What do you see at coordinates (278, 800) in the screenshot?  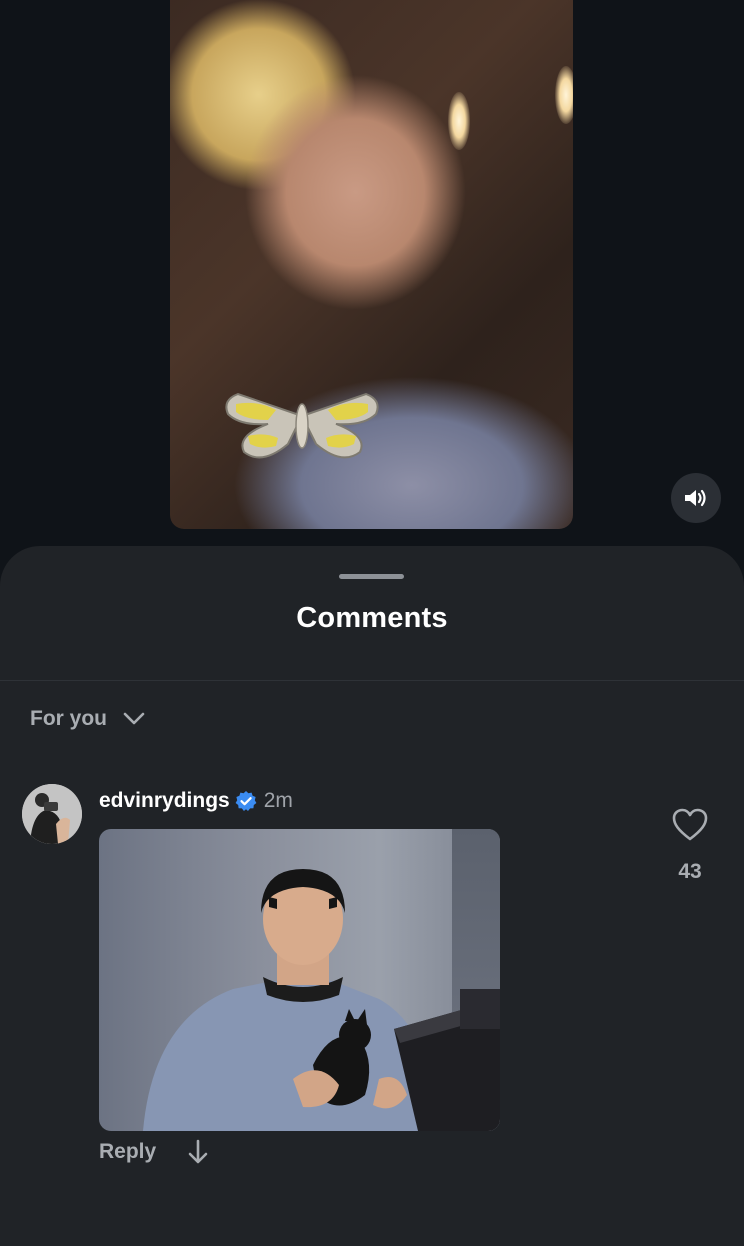 I see `comment-timestamp: 2m` at bounding box center [278, 800].